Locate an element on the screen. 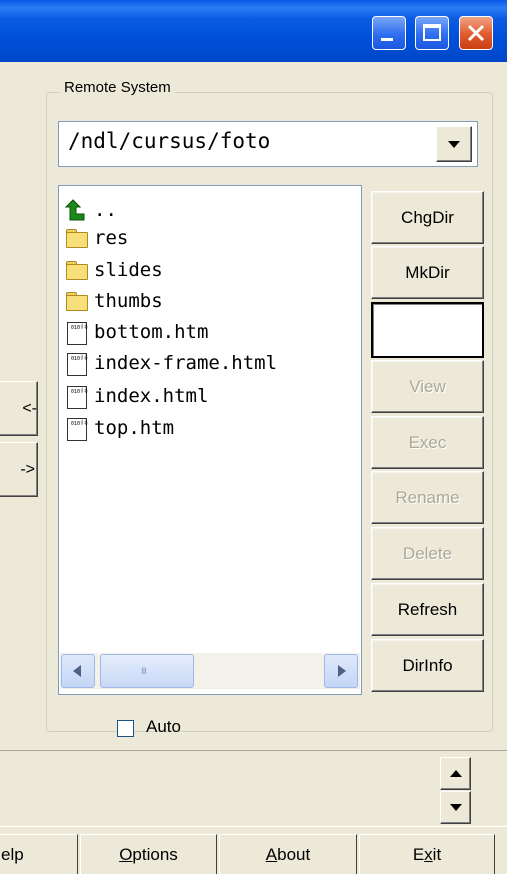 The image size is (507, 874). about-label: About is located at coordinates (288, 854).